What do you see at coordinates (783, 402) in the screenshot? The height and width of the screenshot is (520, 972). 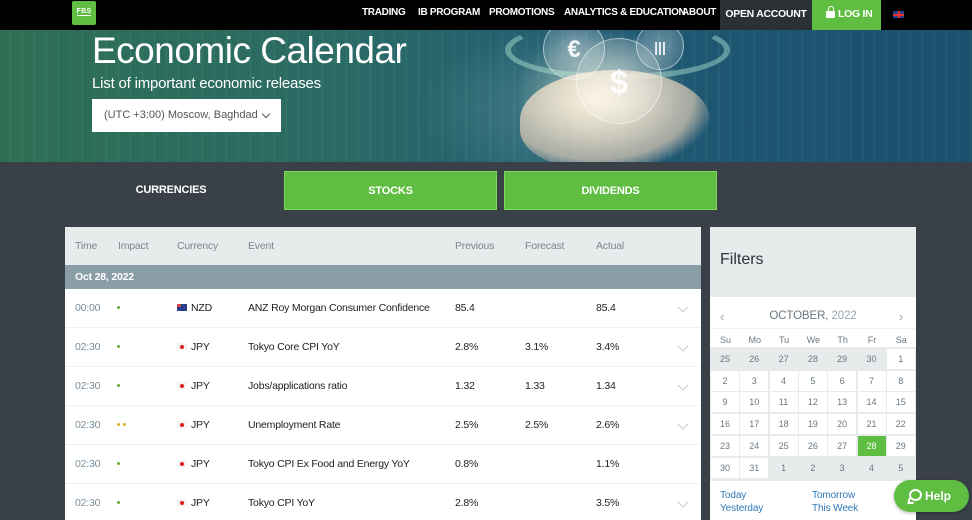 I see `calendar-day: 11` at bounding box center [783, 402].